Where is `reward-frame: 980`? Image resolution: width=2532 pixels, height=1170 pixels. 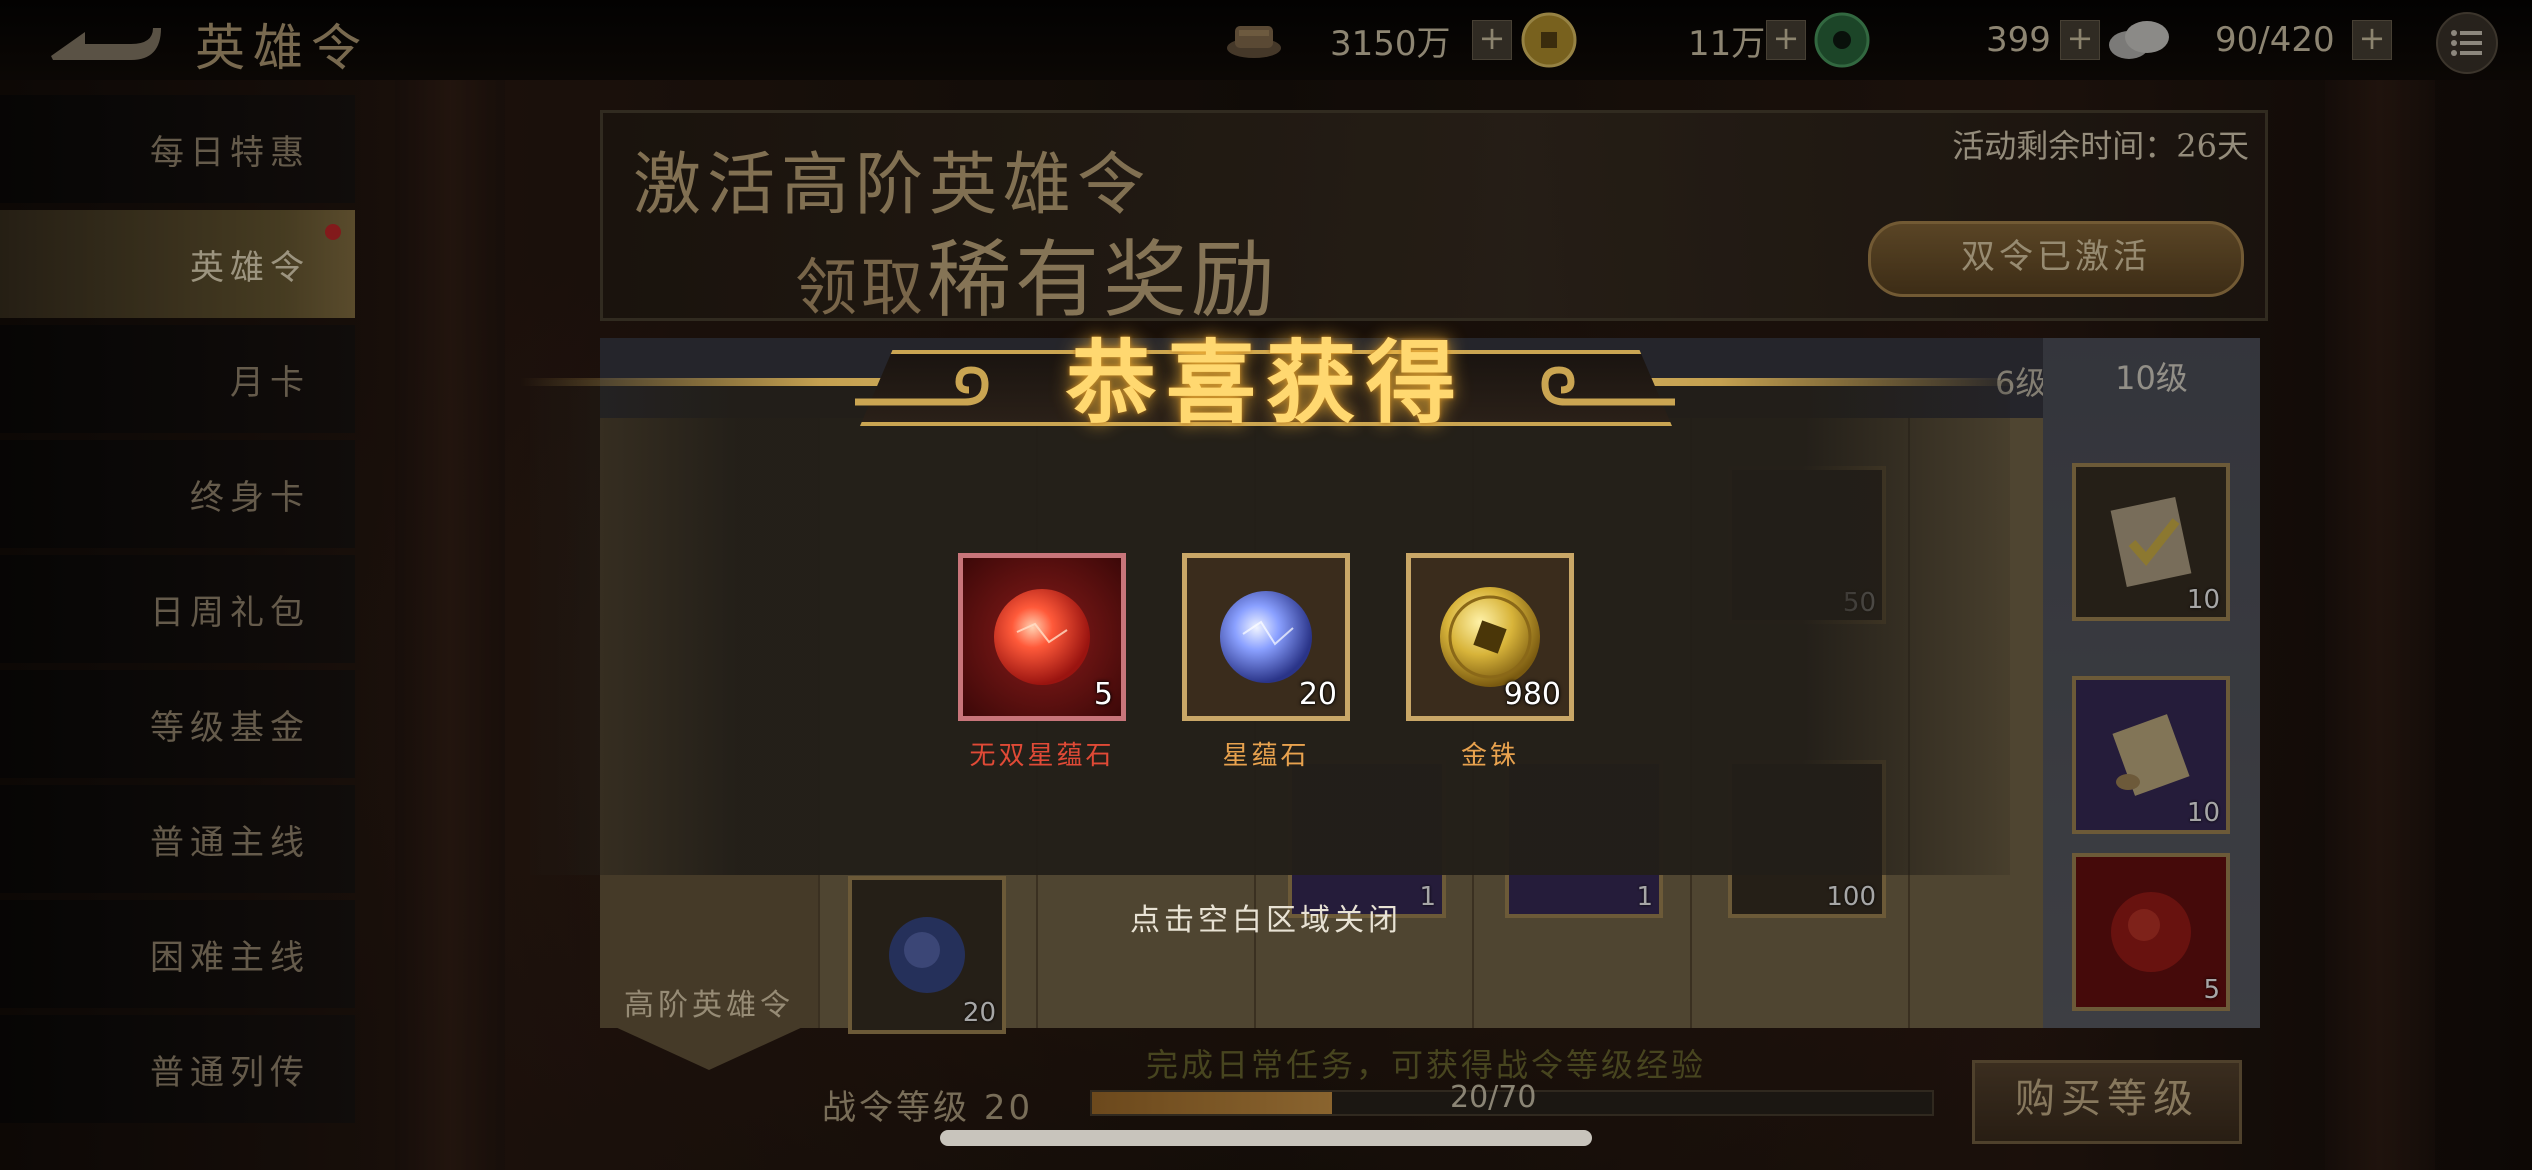
reward-frame: 980 is located at coordinates (1490, 637).